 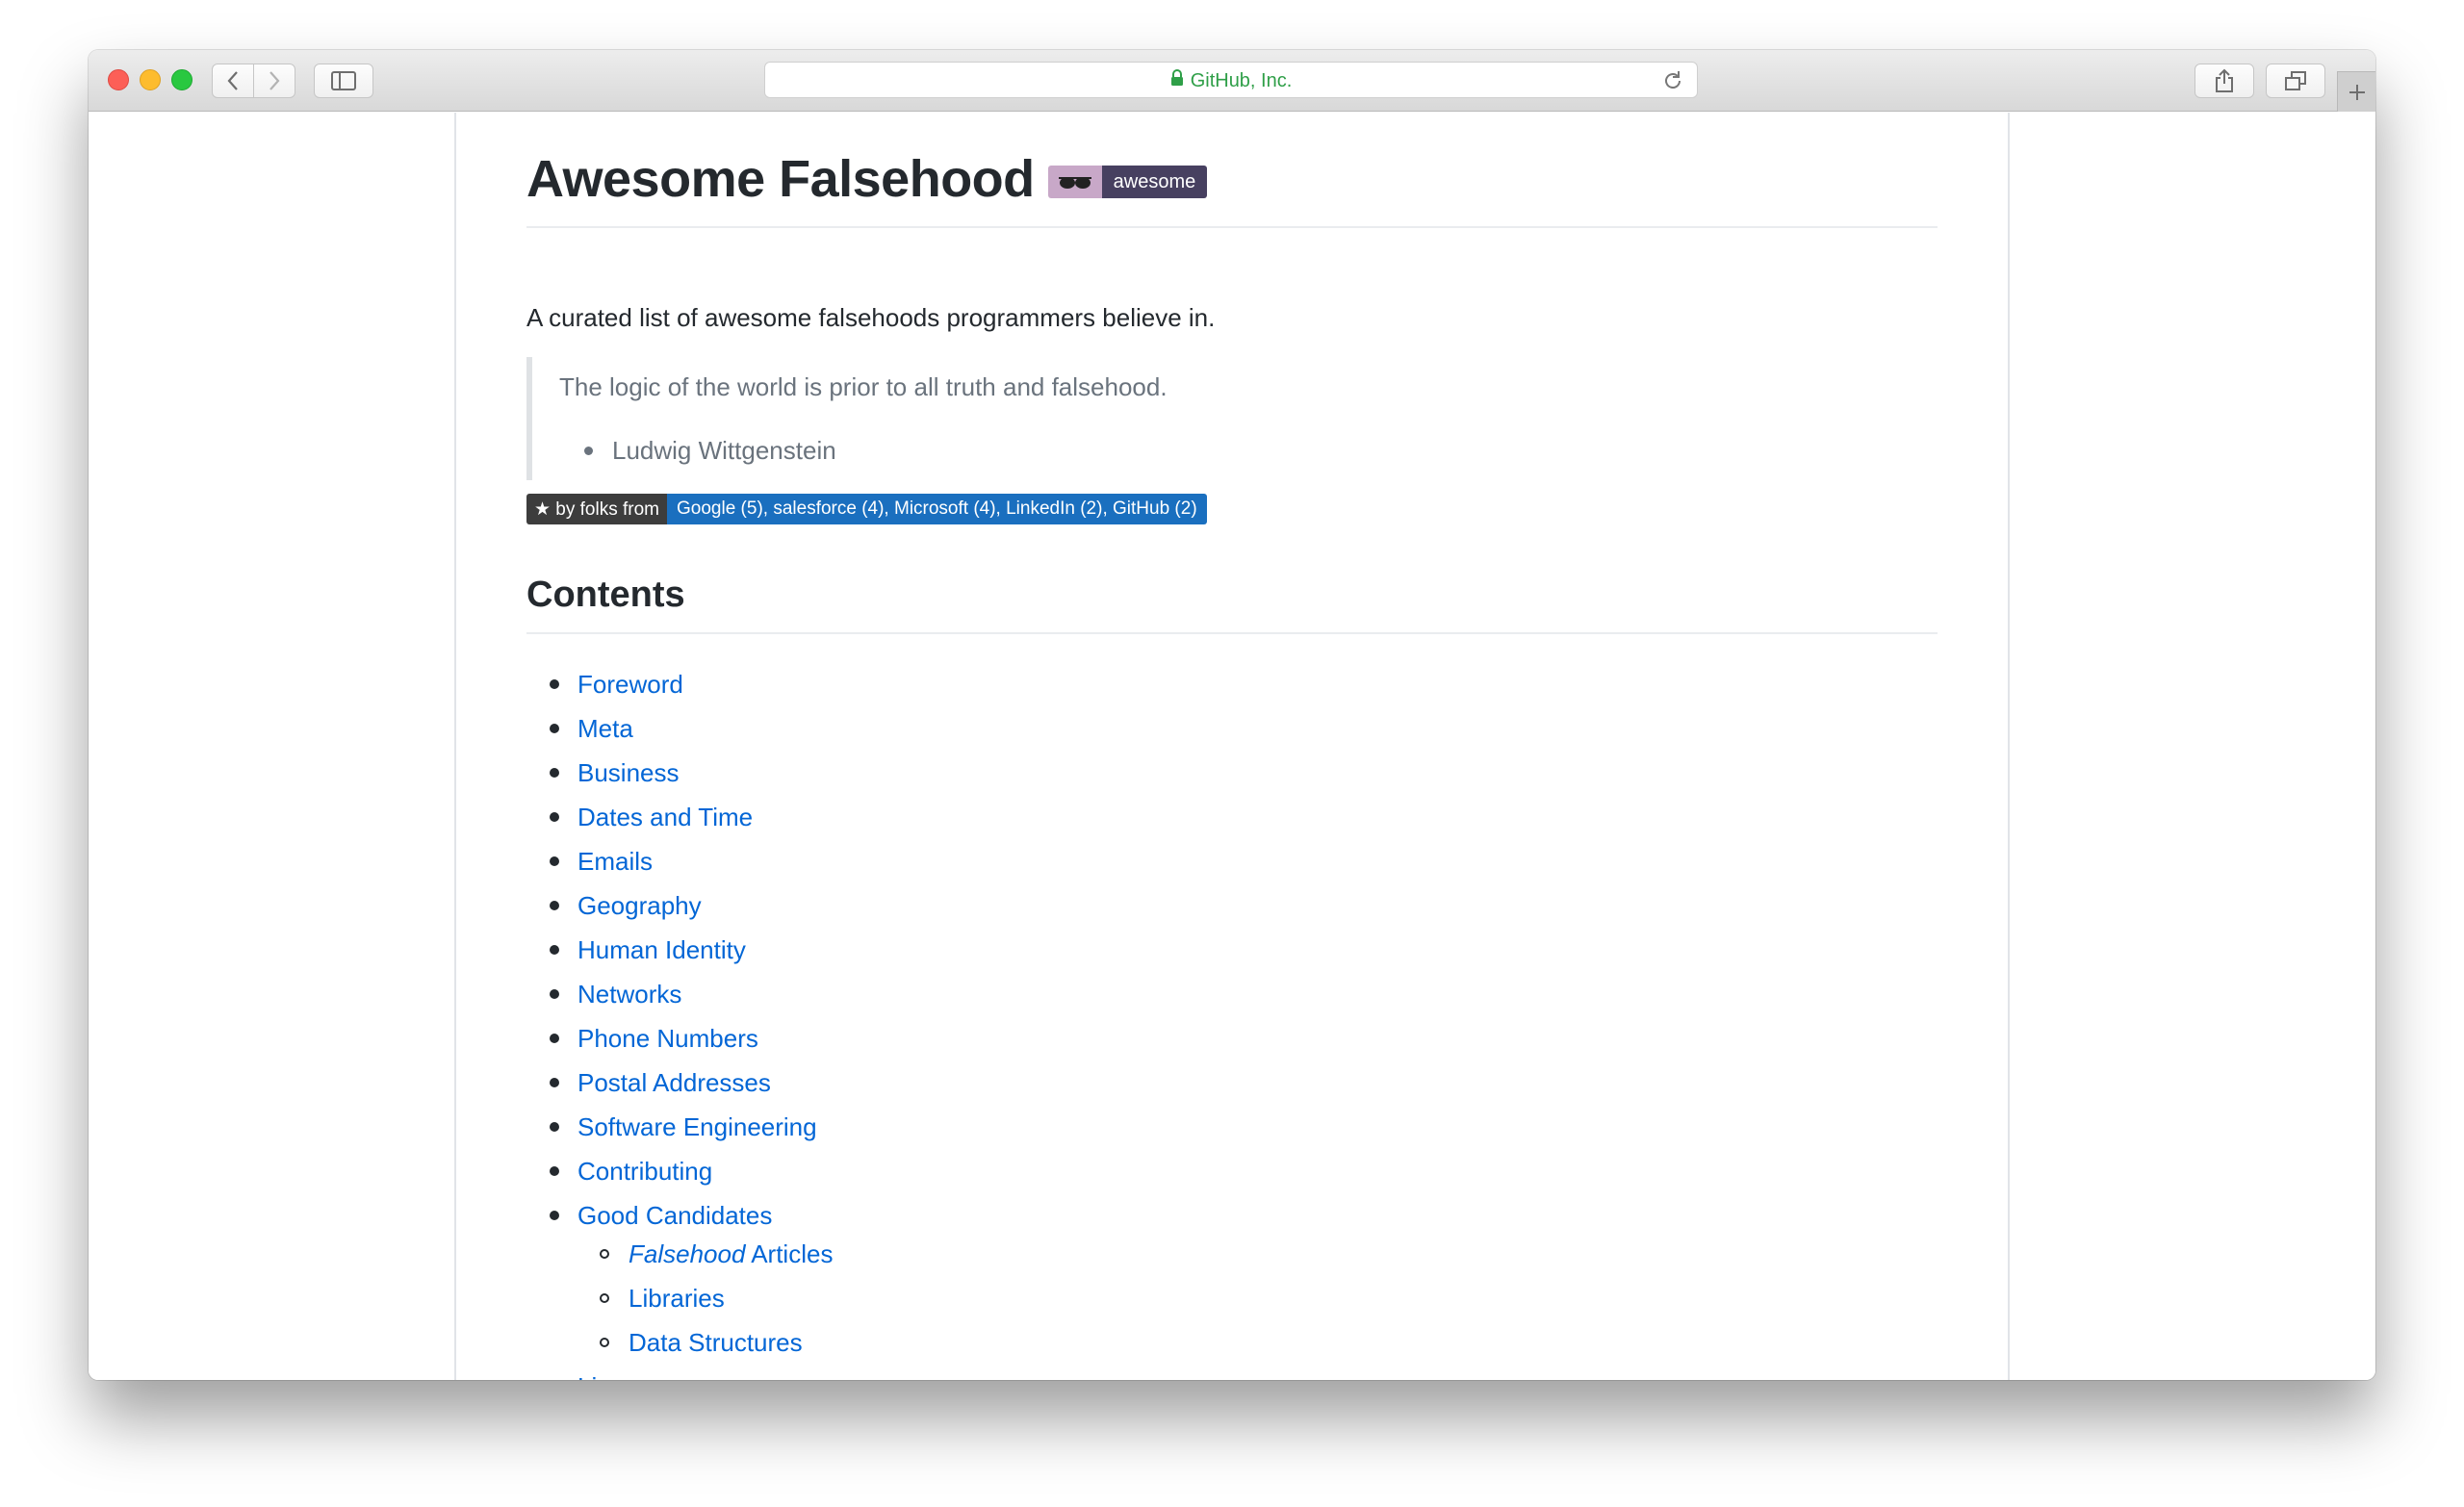 I want to click on title-bar: GitHub, Inc., so click(x=1232, y=81).